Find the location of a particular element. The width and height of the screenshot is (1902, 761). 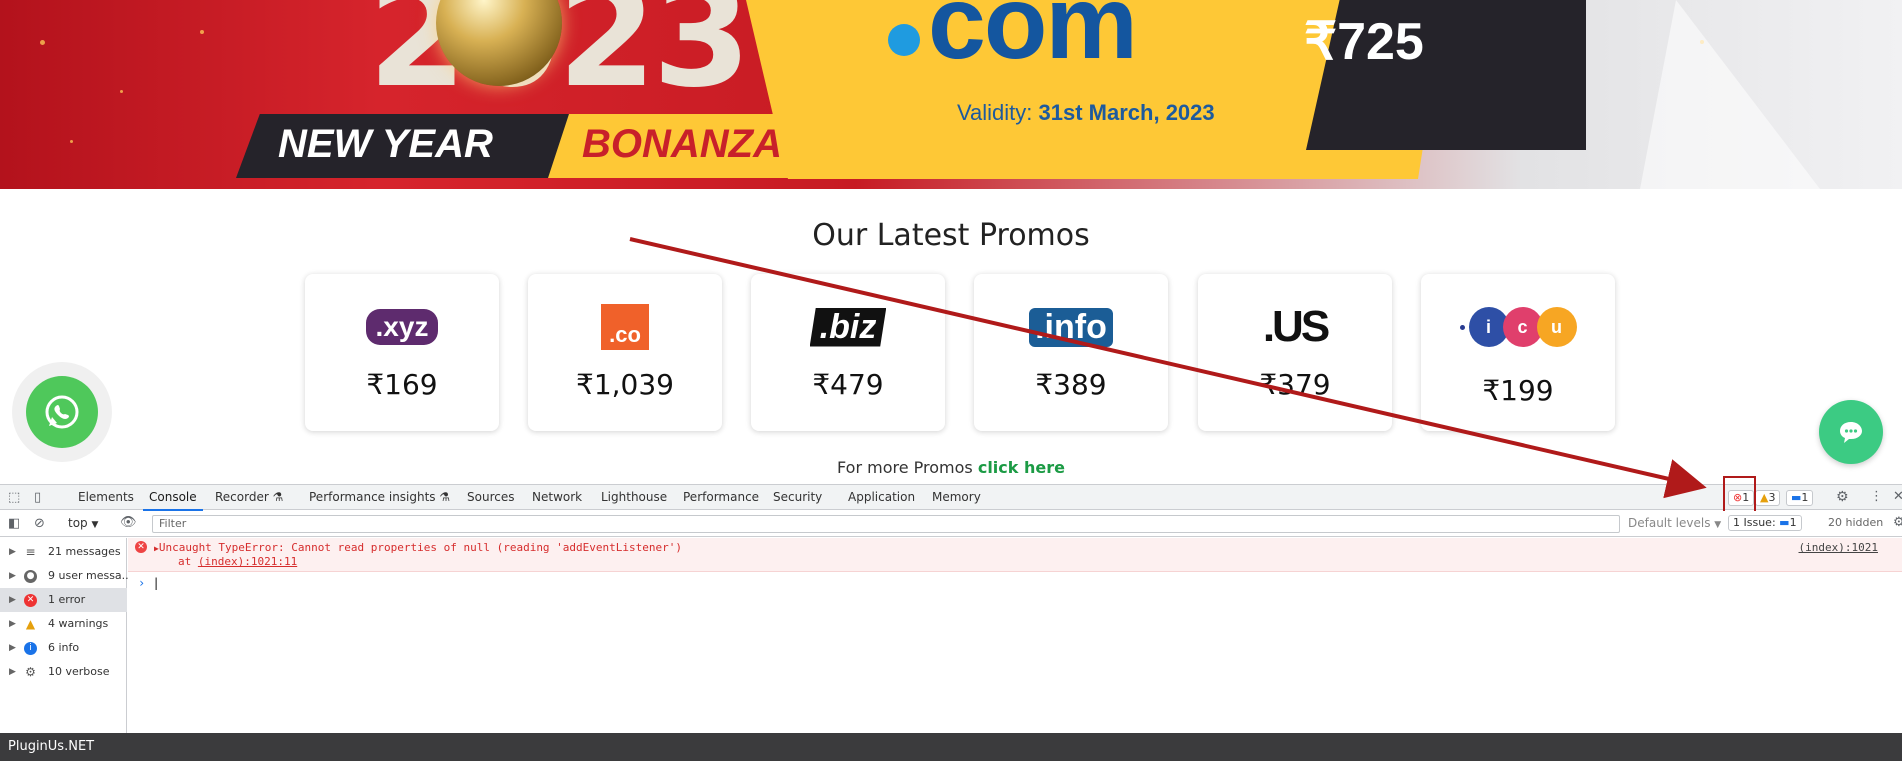

sidebar-toggle-icon: ◧ is located at coordinates (14, 523).